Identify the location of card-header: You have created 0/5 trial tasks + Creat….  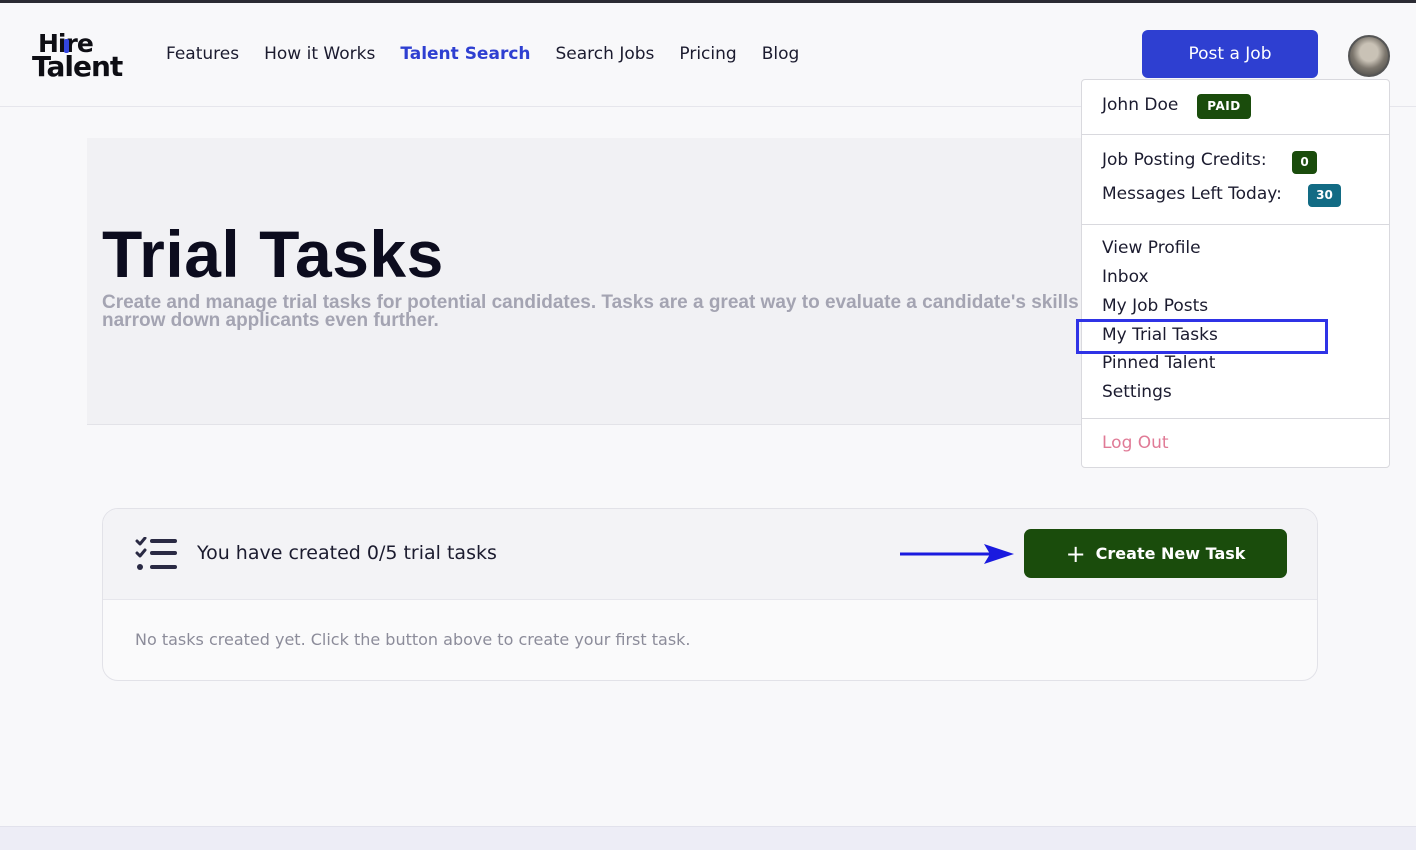
(710, 554).